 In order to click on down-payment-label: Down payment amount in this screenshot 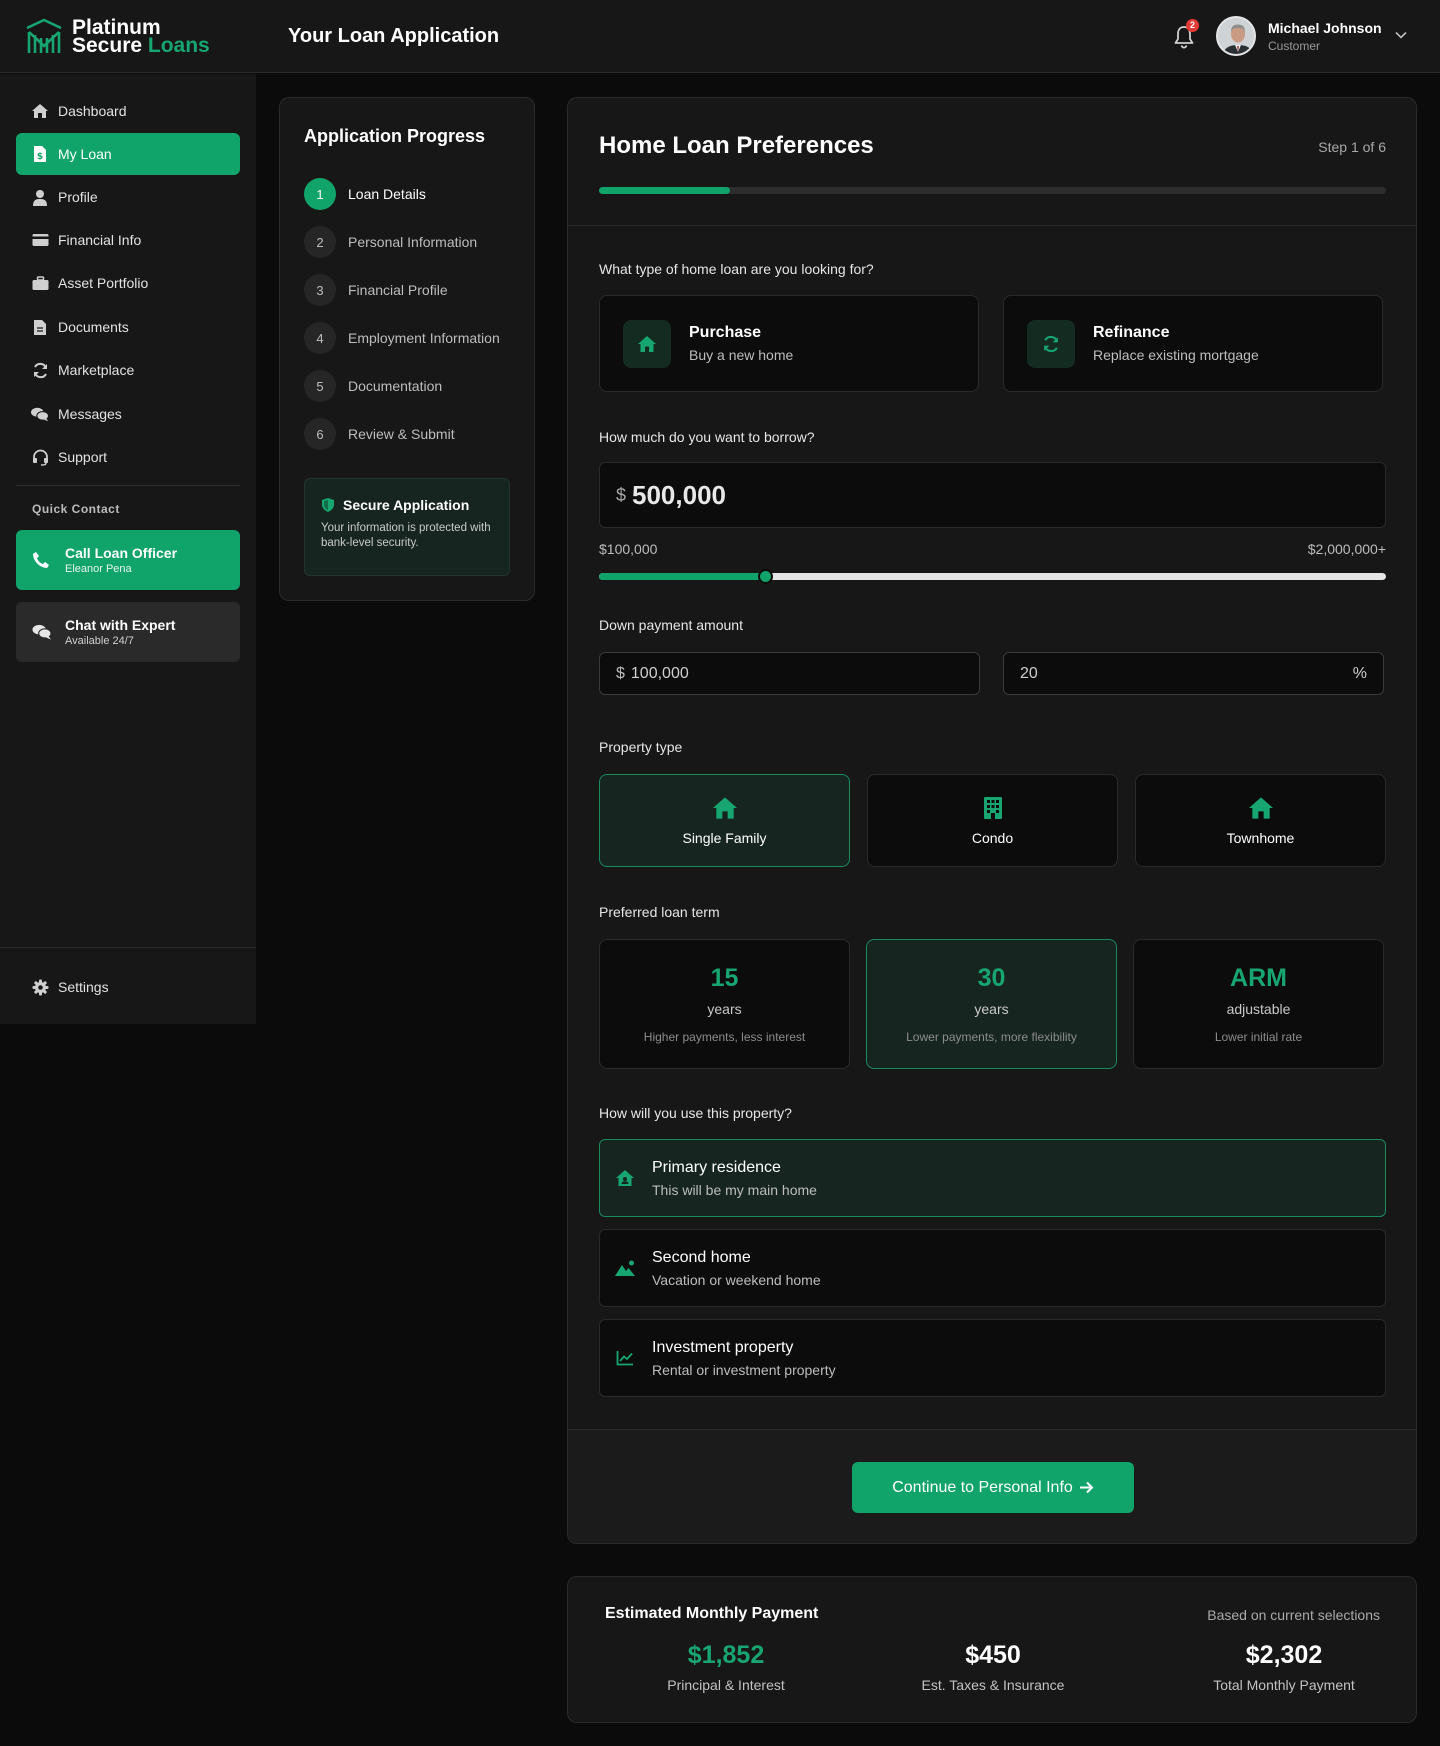, I will do `click(671, 625)`.